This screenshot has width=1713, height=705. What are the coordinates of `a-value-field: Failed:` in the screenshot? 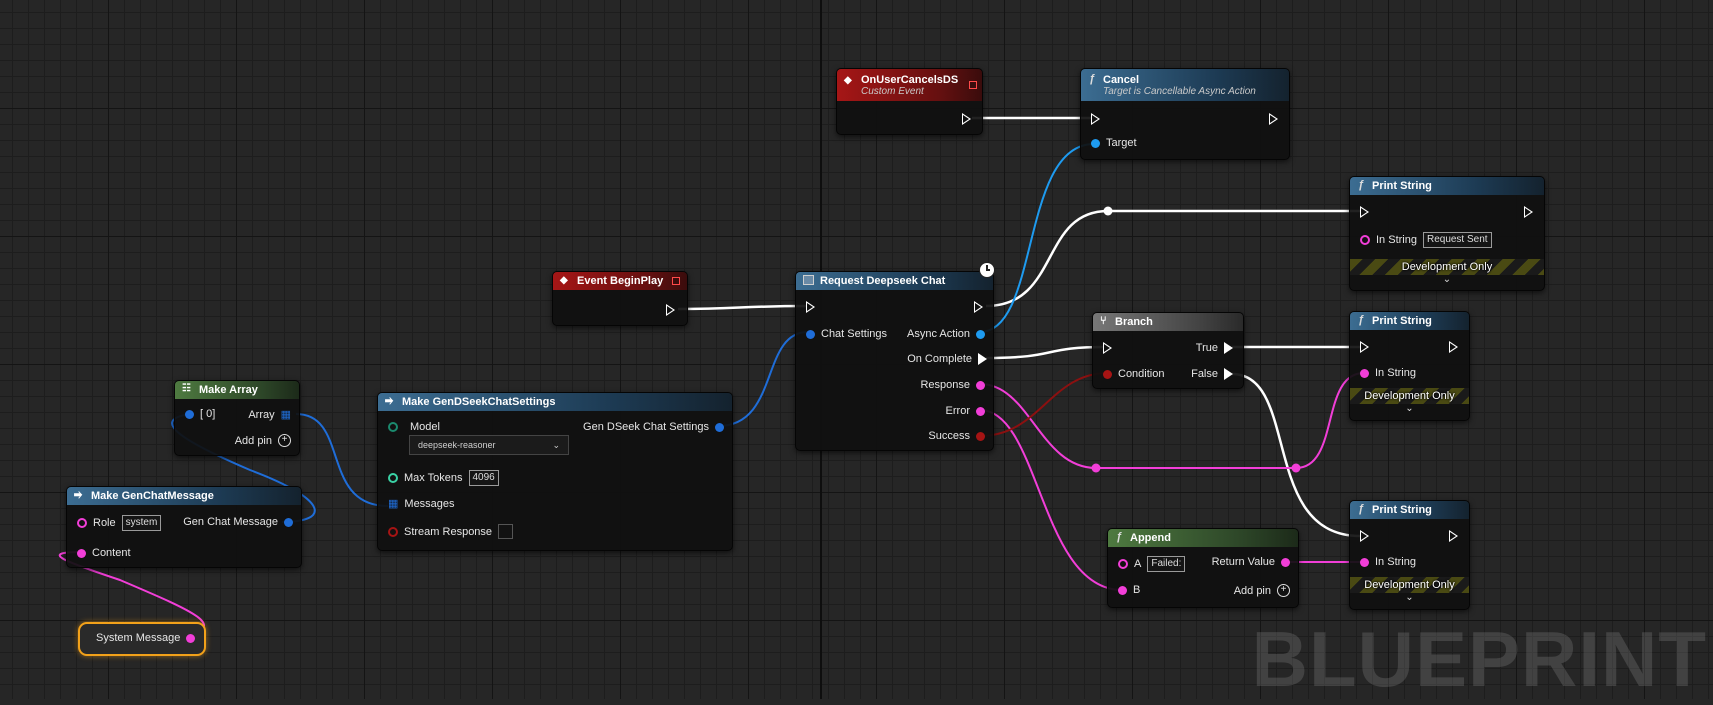 It's located at (1166, 564).